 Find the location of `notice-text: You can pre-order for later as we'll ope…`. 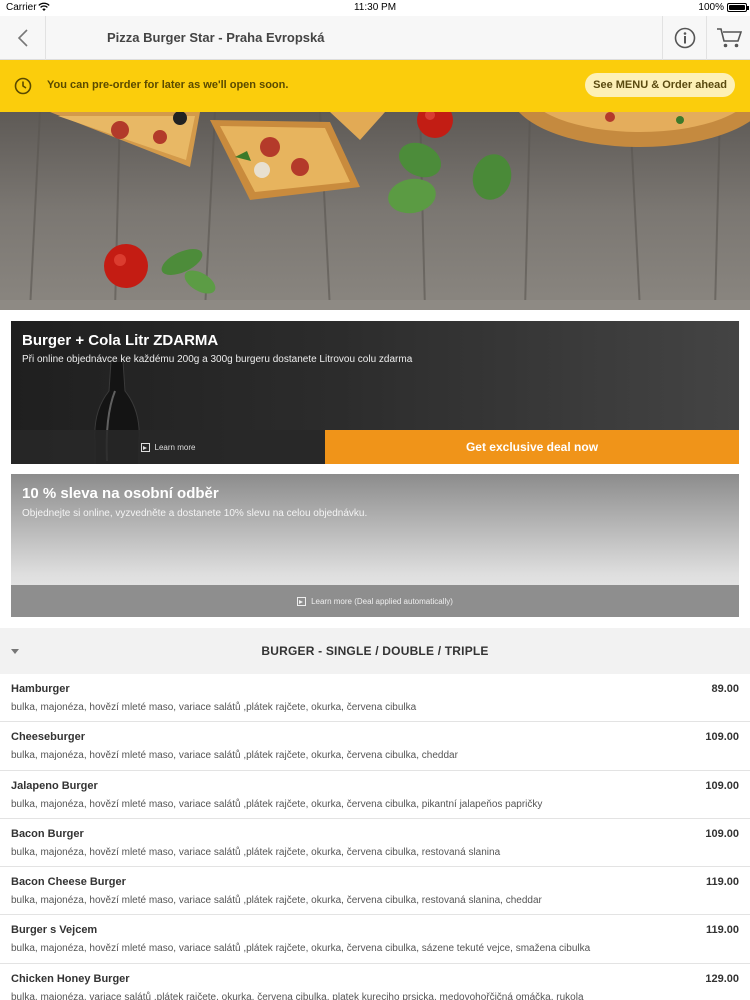

notice-text: You can pre-order for later as we'll ope… is located at coordinates (168, 85).